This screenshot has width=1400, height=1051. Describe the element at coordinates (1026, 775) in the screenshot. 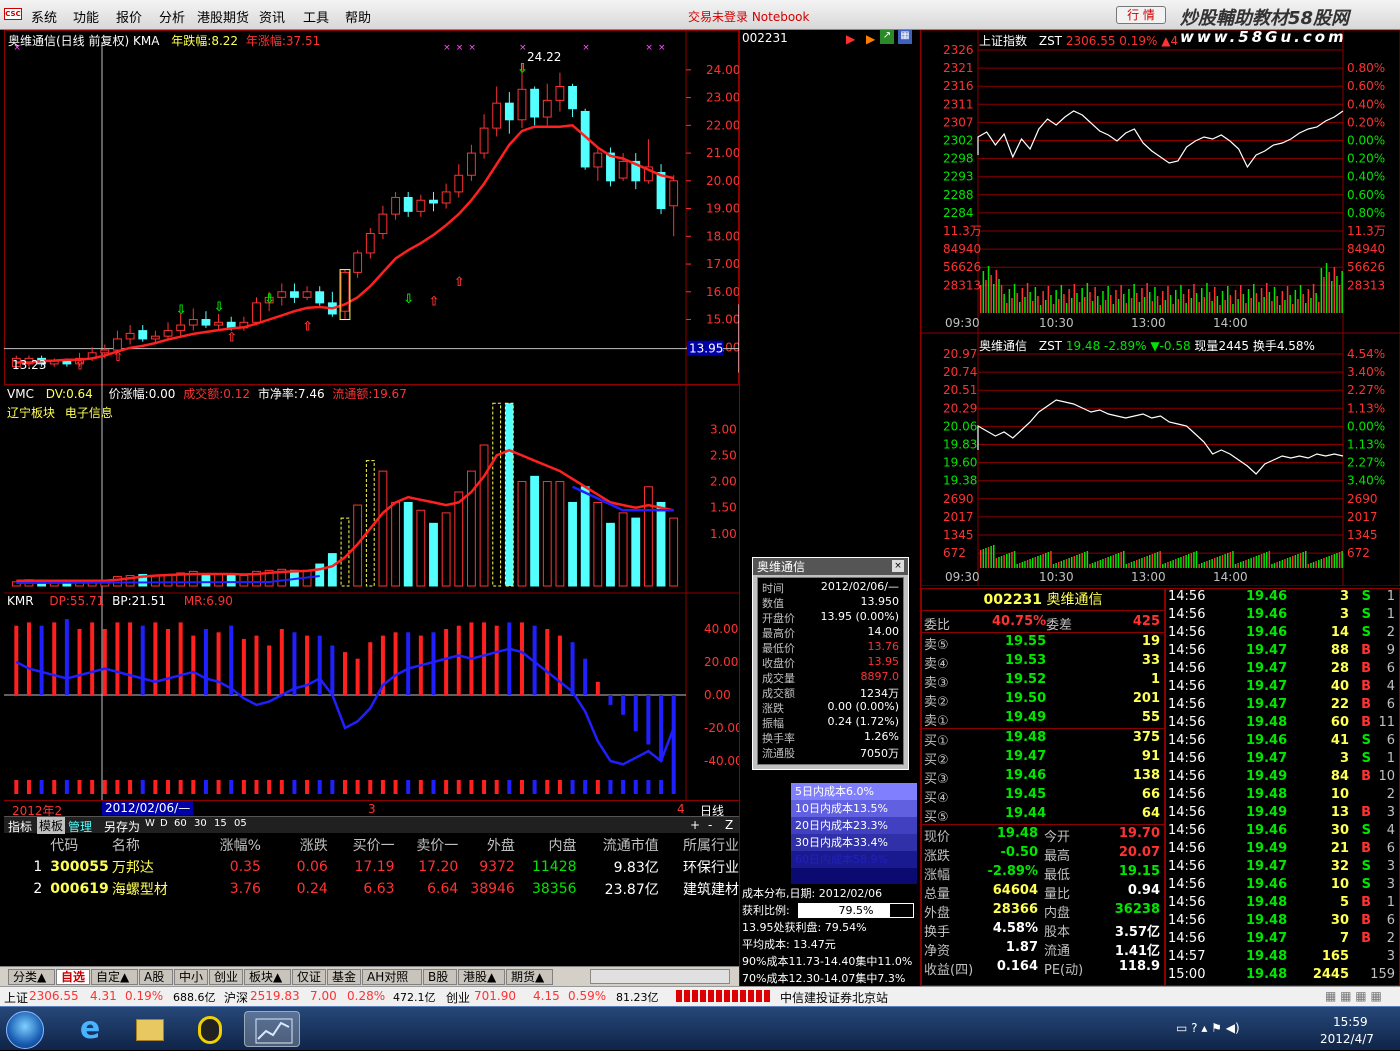

I see `book-price: 19.46` at that location.